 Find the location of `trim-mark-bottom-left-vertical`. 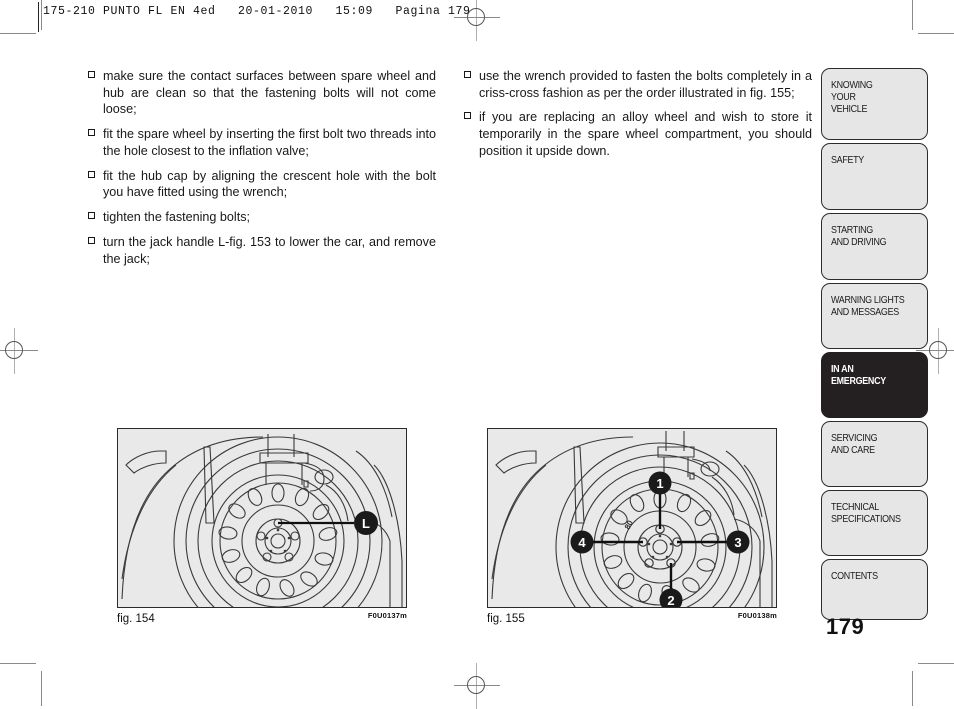

trim-mark-bottom-left-vertical is located at coordinates (41, 688).